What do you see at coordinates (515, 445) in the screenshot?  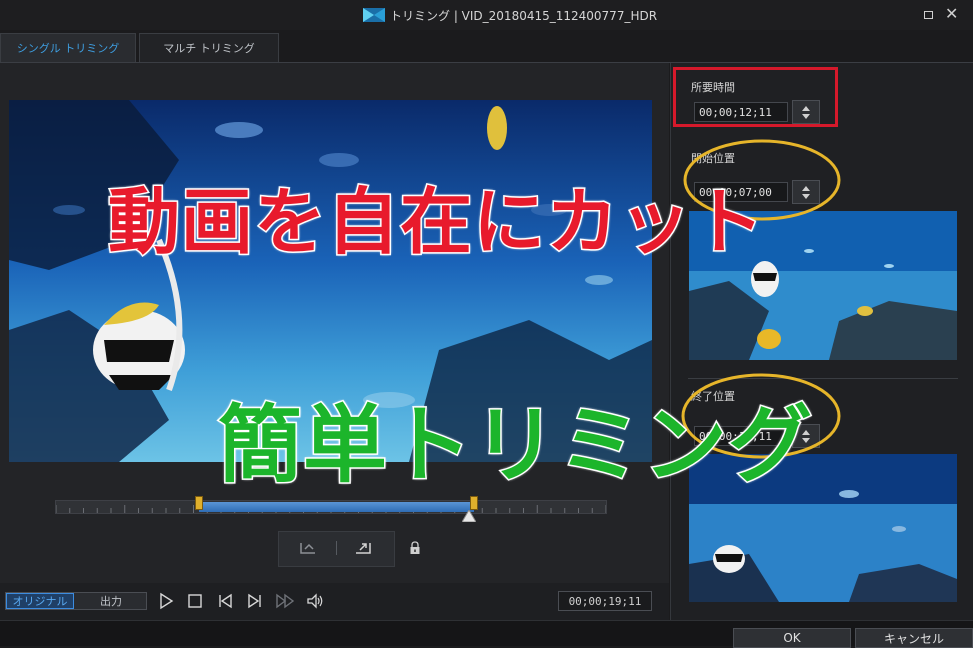 I see `overlay-caption-bottom: 簡単トリミング` at bounding box center [515, 445].